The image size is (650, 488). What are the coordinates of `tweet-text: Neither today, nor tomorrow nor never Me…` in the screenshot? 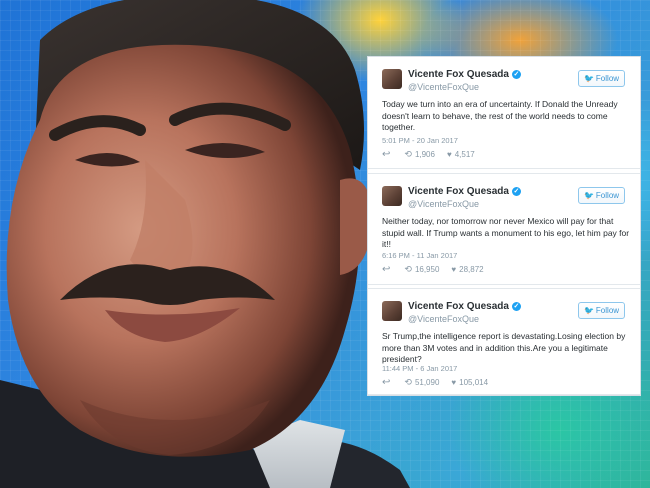 It's located at (506, 232).